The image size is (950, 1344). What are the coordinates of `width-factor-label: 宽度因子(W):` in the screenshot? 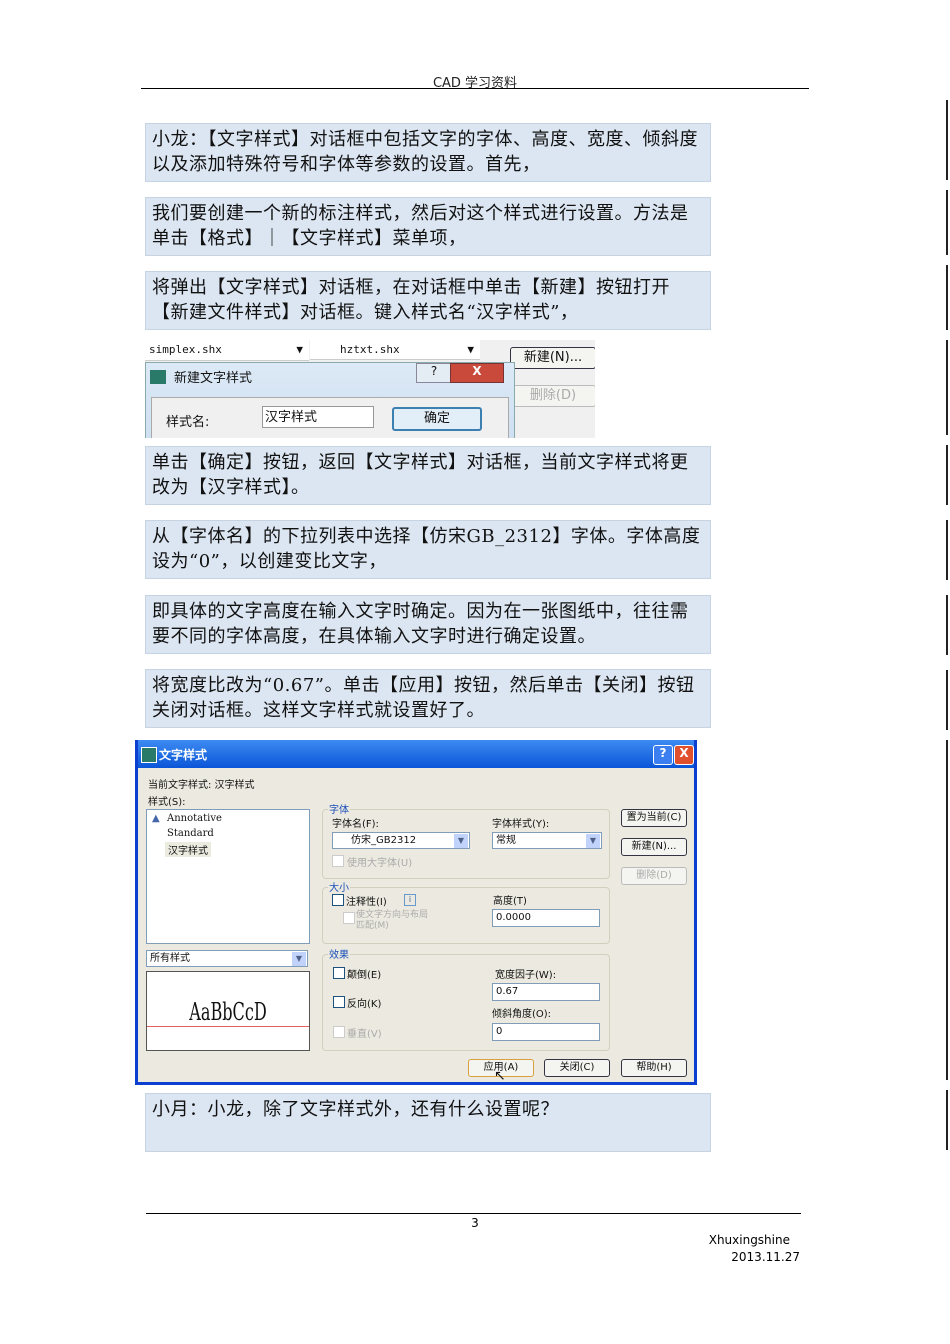 It's located at (526, 975).